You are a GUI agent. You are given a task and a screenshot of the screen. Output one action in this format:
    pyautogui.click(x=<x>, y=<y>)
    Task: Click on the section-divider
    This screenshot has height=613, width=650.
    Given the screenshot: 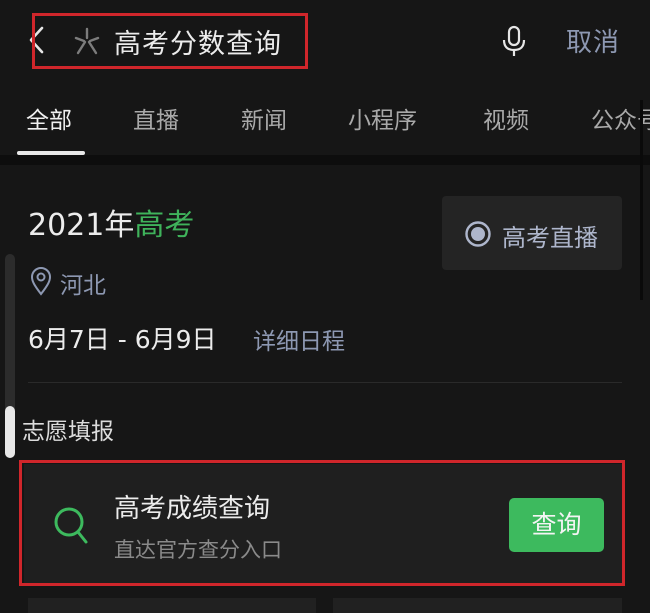 What is the action you would take?
    pyautogui.click(x=325, y=382)
    